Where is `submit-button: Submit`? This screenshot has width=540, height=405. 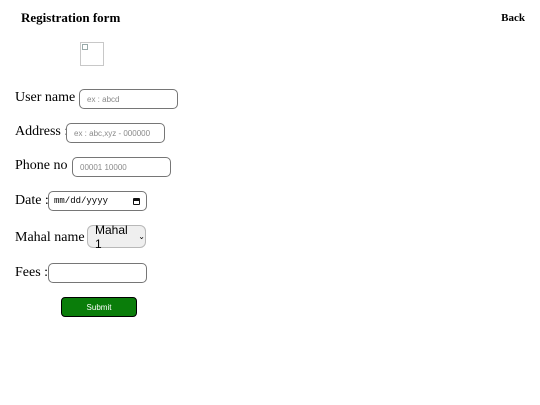
submit-button: Submit is located at coordinates (99, 307).